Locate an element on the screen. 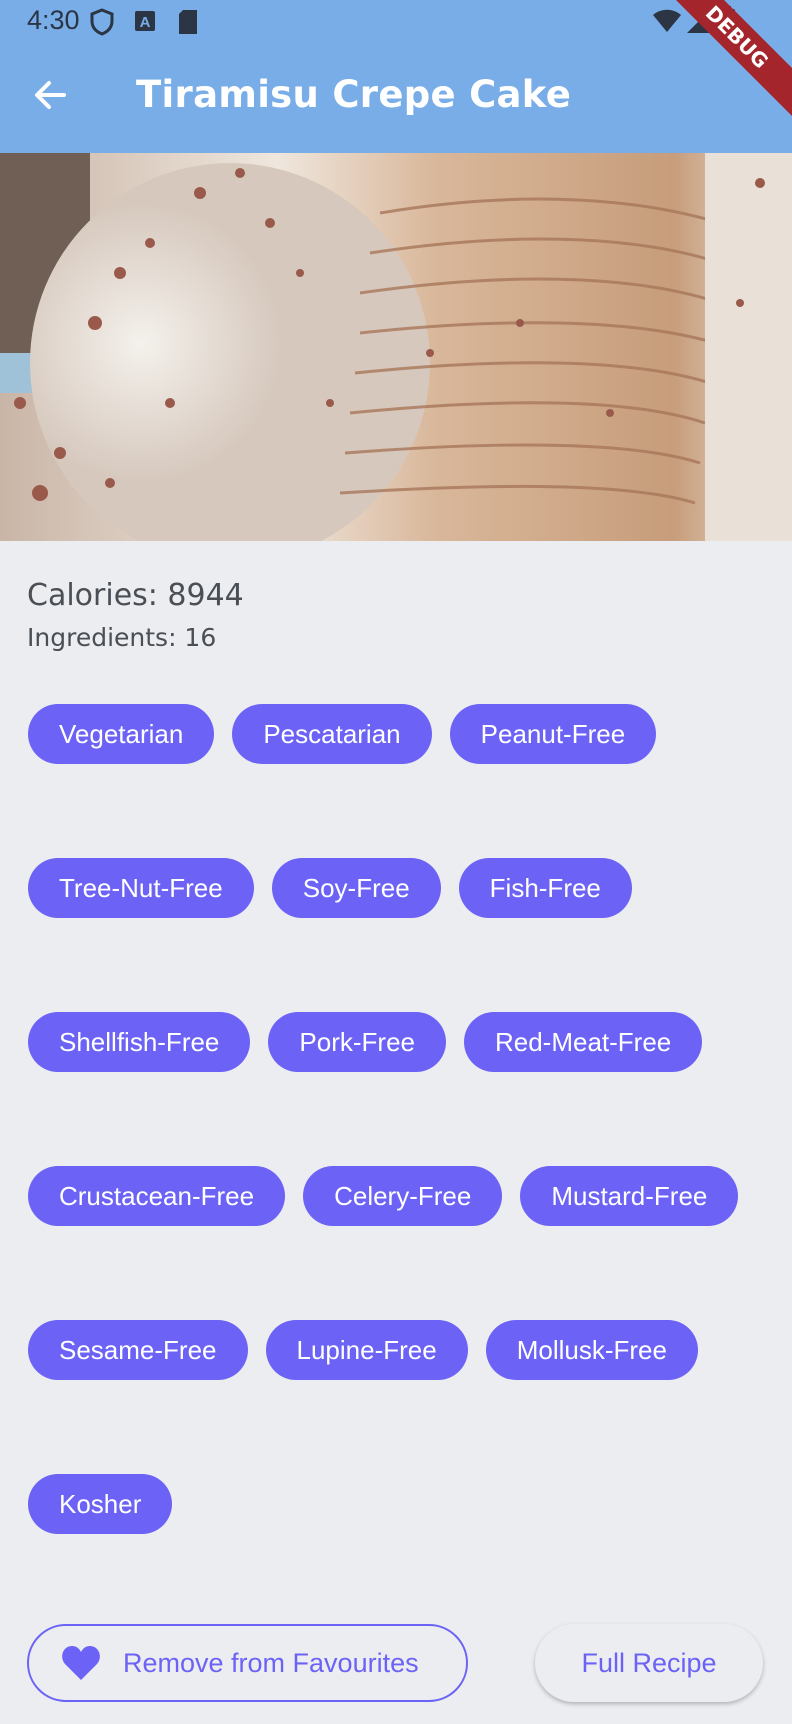 The height and width of the screenshot is (1724, 792). tag-chip: Peanut-Free is located at coordinates (553, 734).